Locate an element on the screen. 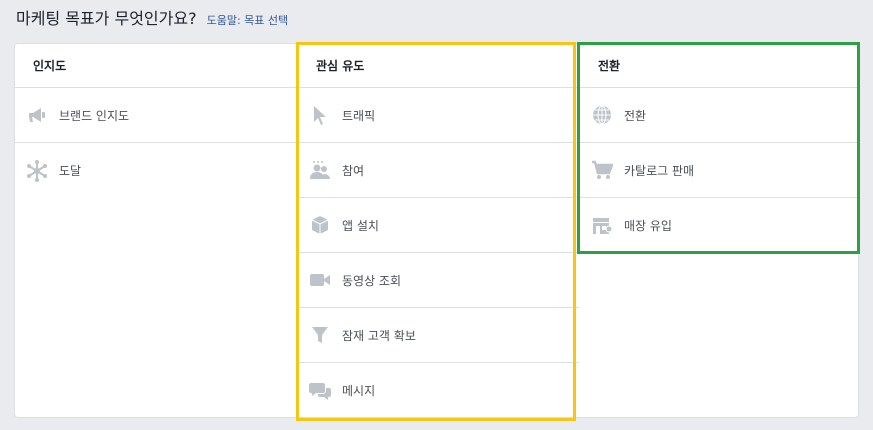  objective-messages: 메시지 is located at coordinates (438, 390).